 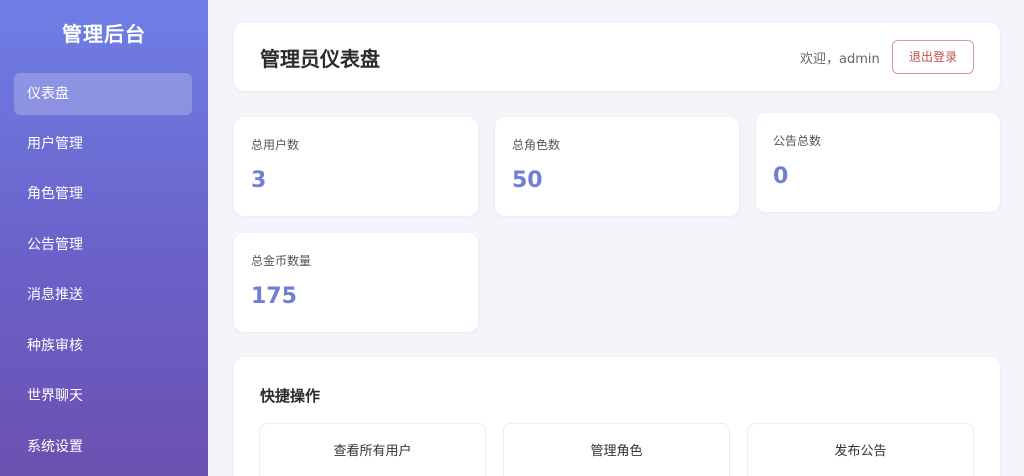 What do you see at coordinates (281, 261) in the screenshot?
I see `stat-label: 总金币数量` at bounding box center [281, 261].